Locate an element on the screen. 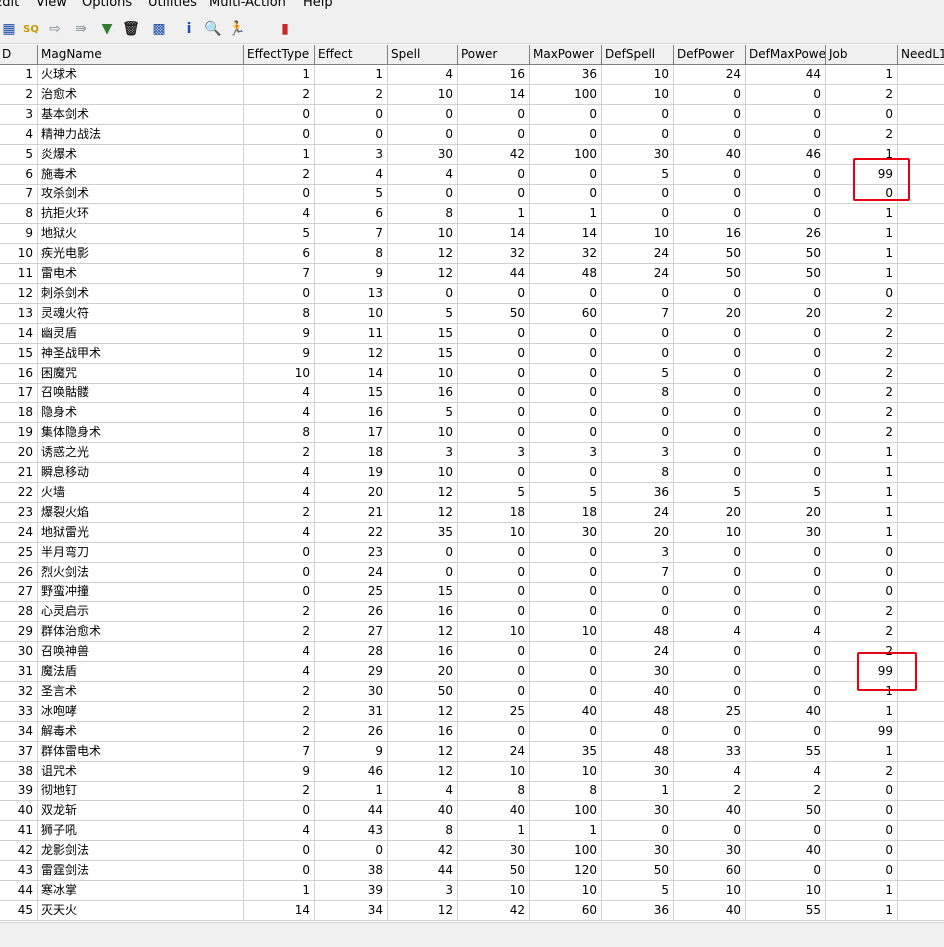 The image size is (944, 947). cell-effect: 0 is located at coordinates (351, 851).